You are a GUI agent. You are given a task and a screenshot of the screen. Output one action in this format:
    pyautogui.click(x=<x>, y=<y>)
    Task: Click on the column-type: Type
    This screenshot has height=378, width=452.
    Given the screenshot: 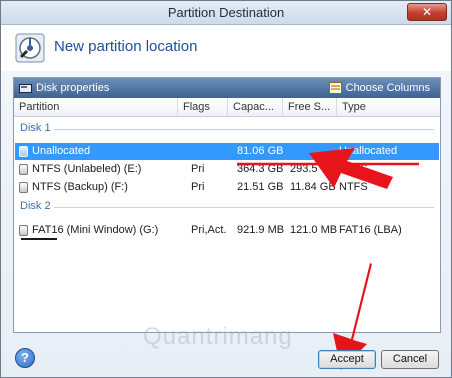 What is the action you would take?
    pyautogui.click(x=388, y=107)
    